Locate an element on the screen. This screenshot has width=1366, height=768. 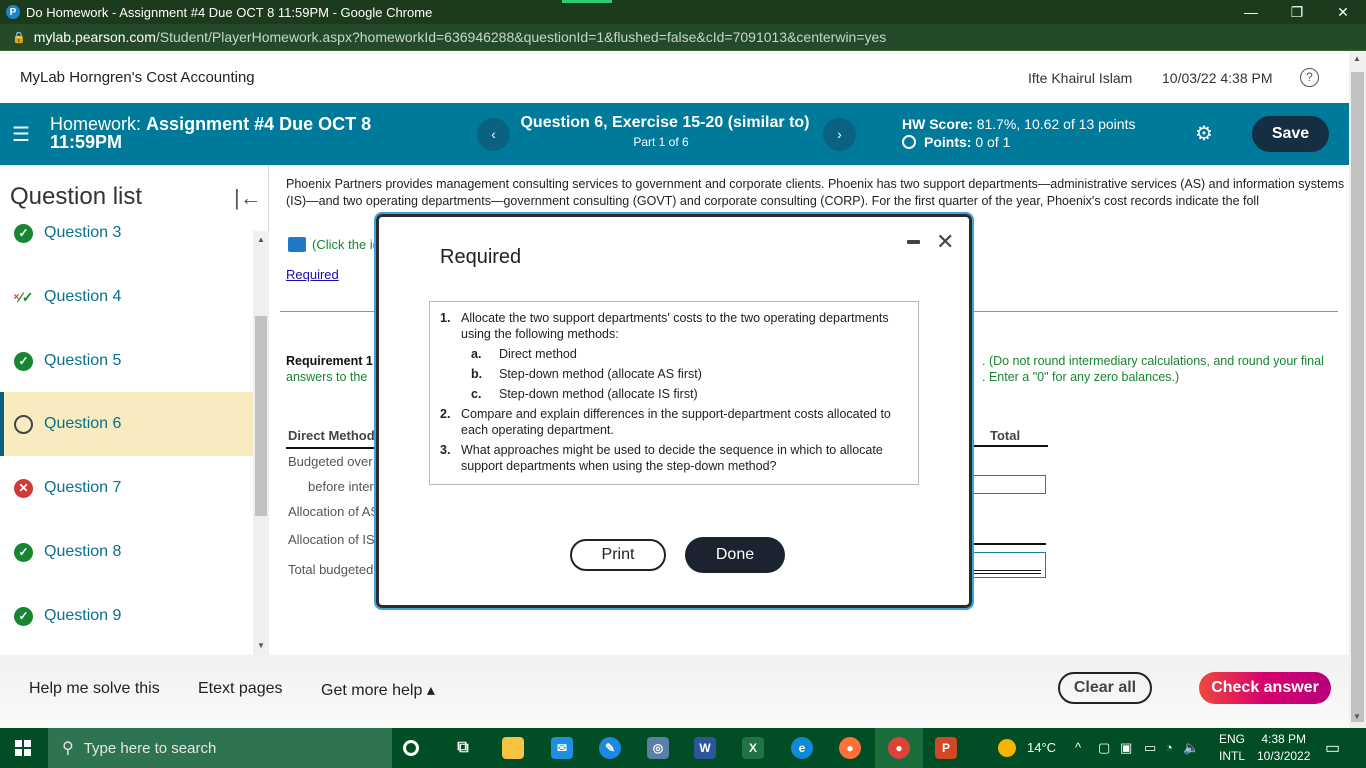
question-title: Question 6, Exercise 15-20 (similar to) is located at coordinates (665, 122).